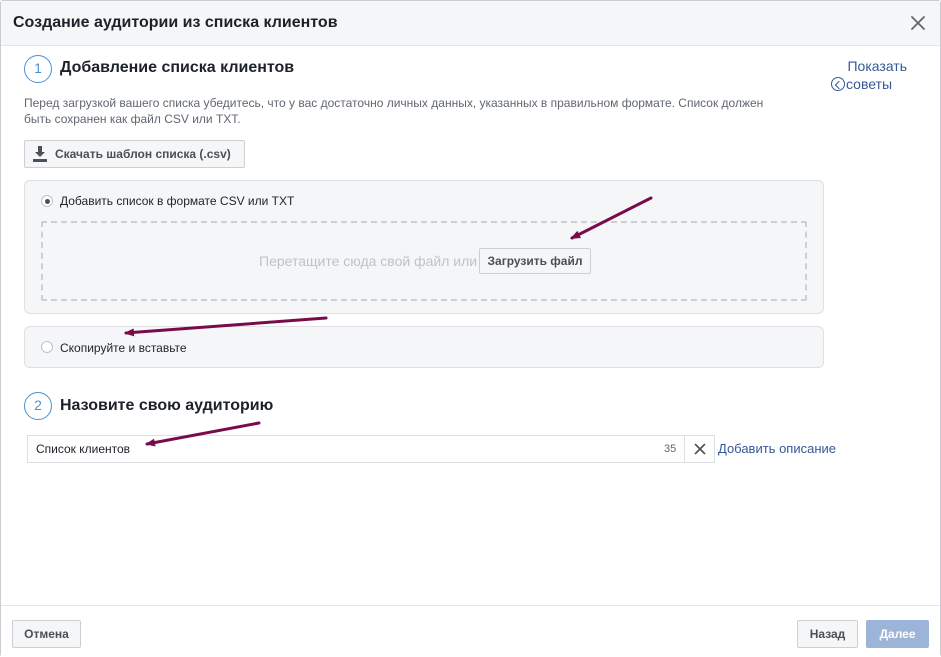 This screenshot has width=941, height=657. I want to click on cancel-button: Отмена, so click(46, 634).